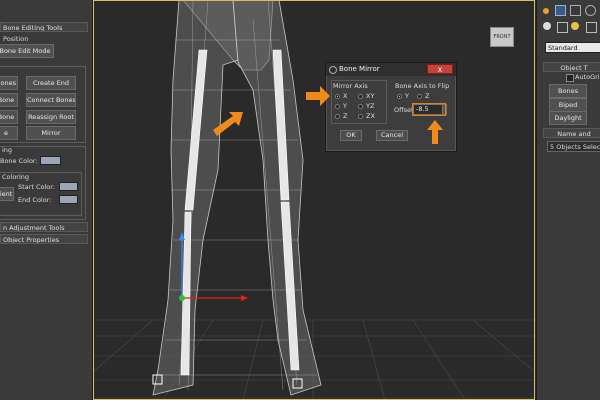  I want to click on mirror-axis-xy-radio, so click(360, 96).